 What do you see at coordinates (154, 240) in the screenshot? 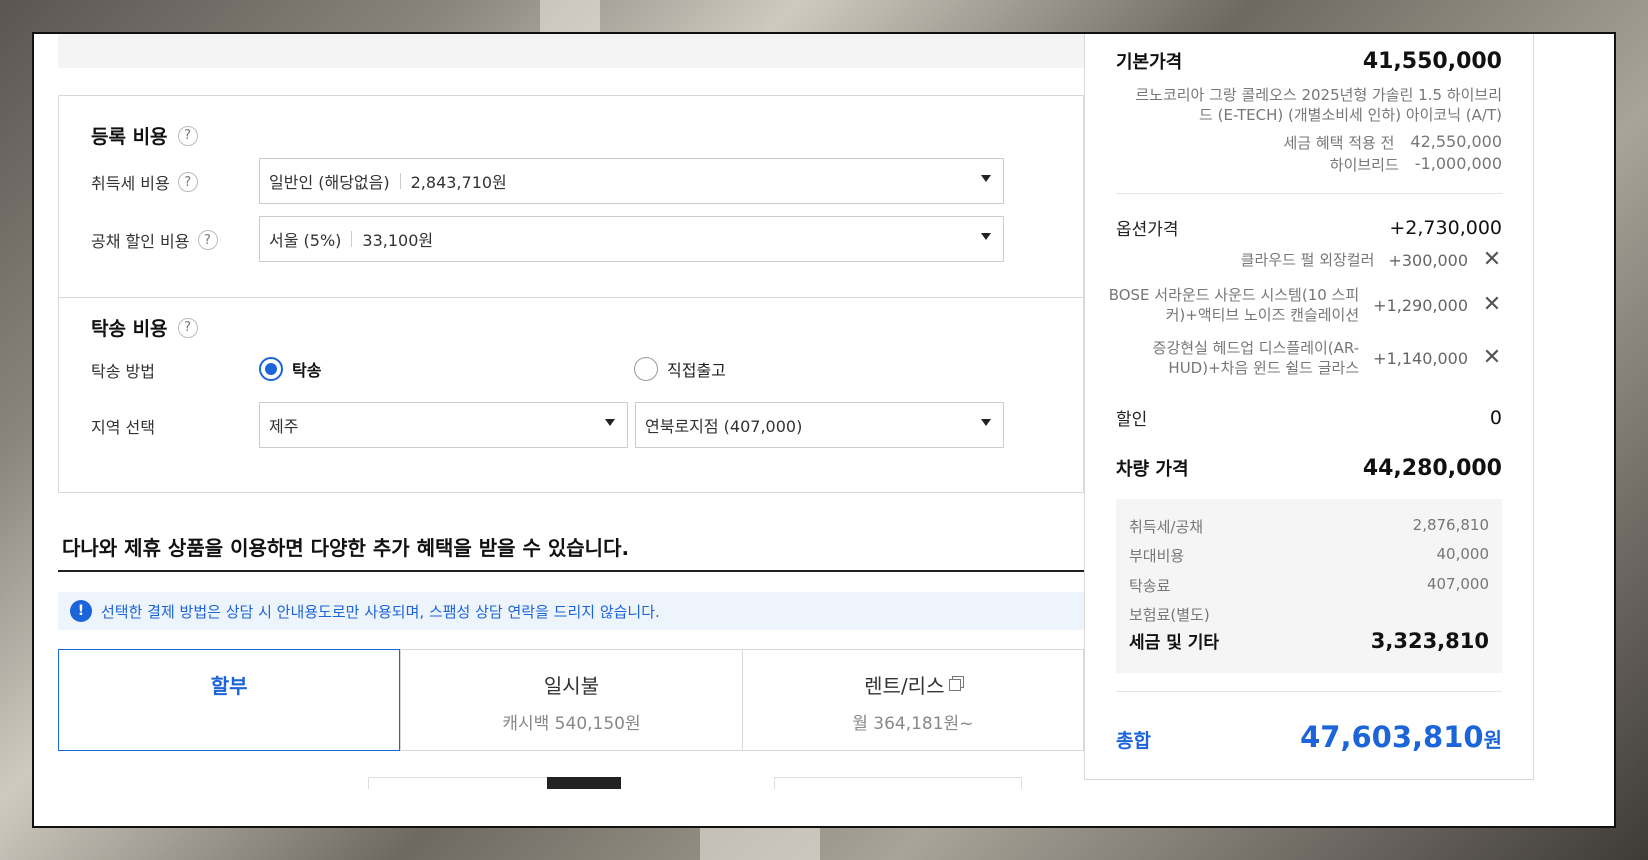
I see `bond-discount-label: 공채 할인 비용 ?` at bounding box center [154, 240].